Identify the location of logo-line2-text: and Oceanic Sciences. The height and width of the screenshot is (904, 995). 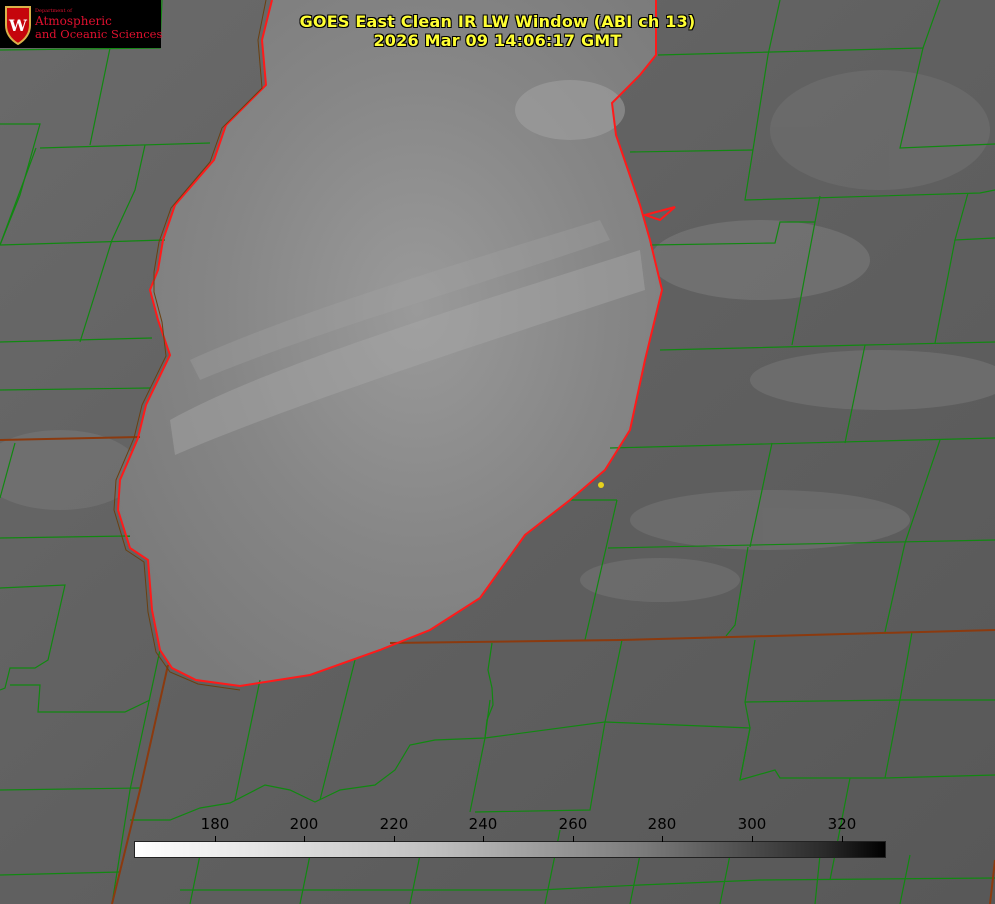
(99, 34).